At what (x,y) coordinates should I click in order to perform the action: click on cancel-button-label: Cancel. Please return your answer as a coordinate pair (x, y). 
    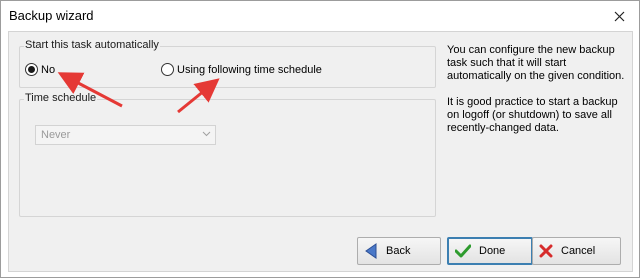
    Looking at the image, I should click on (578, 251).